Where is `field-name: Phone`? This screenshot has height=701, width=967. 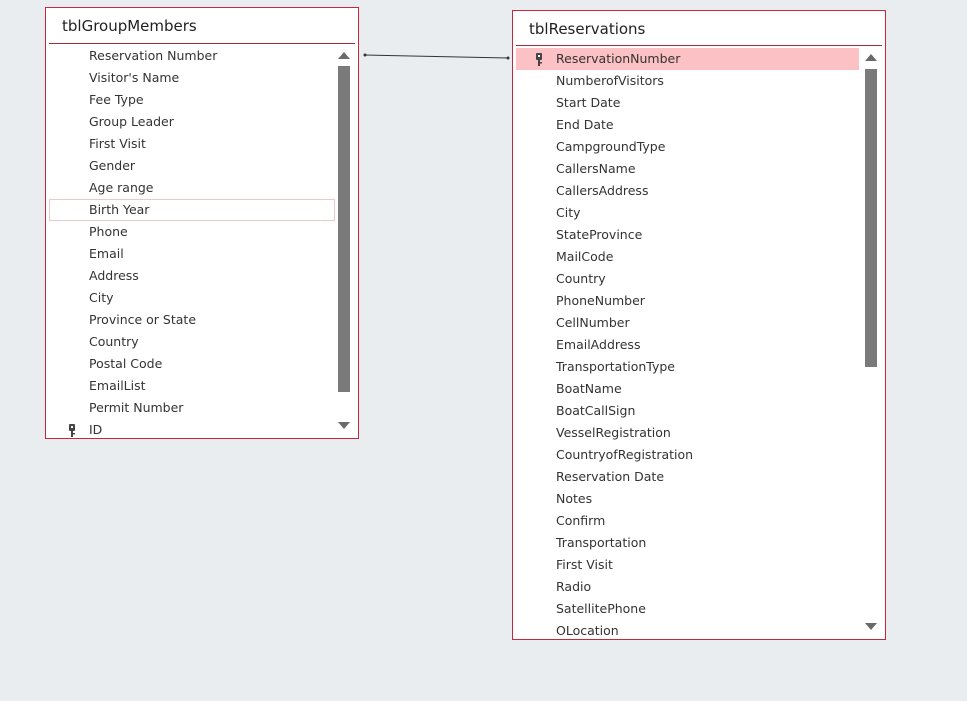 field-name: Phone is located at coordinates (108, 231).